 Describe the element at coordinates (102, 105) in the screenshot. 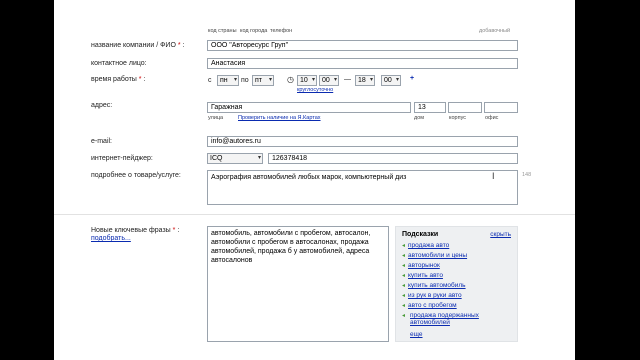

I see `address-label: адрес:` at that location.